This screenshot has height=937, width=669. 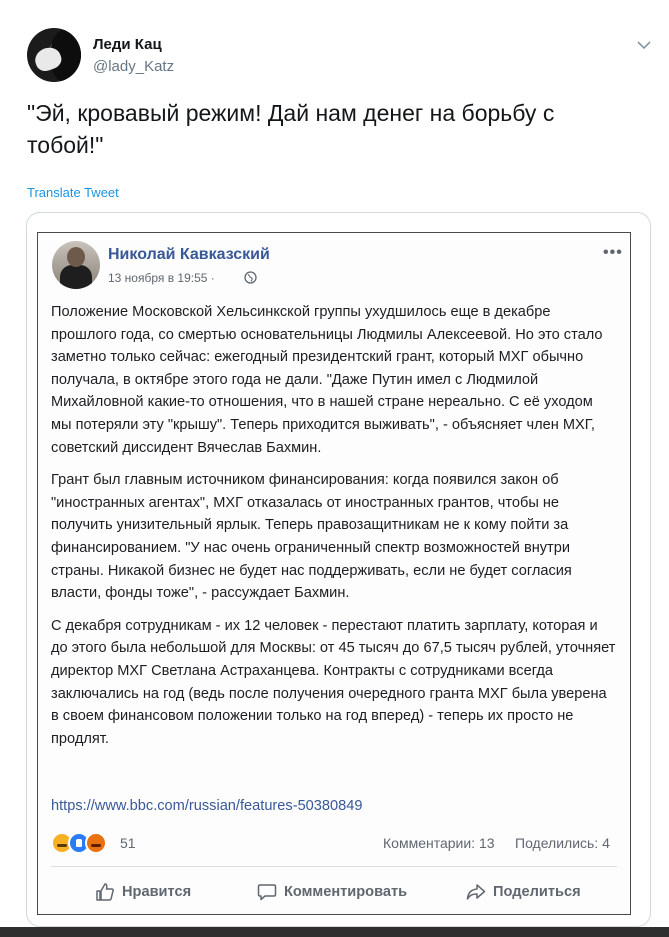 I want to click on fb-author-avatar, so click(x=76, y=265).